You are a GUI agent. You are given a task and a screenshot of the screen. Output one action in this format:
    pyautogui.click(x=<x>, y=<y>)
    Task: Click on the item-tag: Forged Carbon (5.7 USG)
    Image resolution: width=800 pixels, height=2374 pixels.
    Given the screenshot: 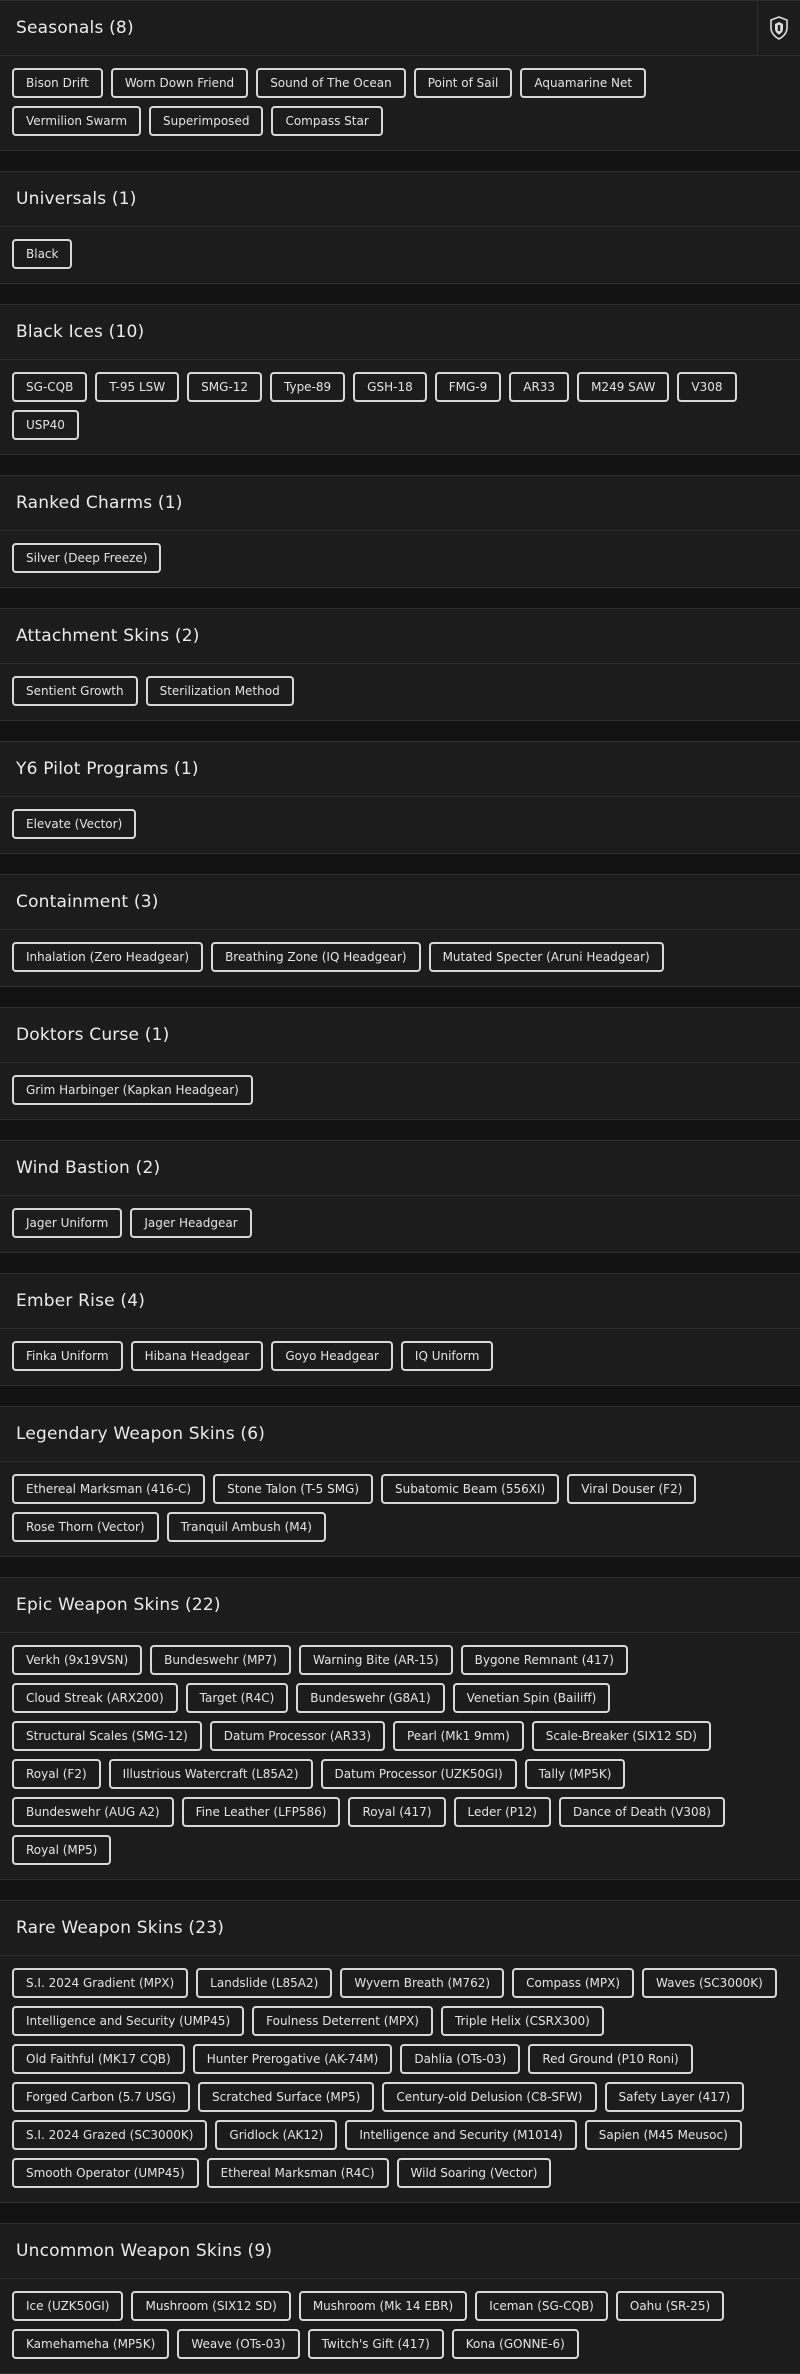 What is the action you would take?
    pyautogui.click(x=101, y=2097)
    